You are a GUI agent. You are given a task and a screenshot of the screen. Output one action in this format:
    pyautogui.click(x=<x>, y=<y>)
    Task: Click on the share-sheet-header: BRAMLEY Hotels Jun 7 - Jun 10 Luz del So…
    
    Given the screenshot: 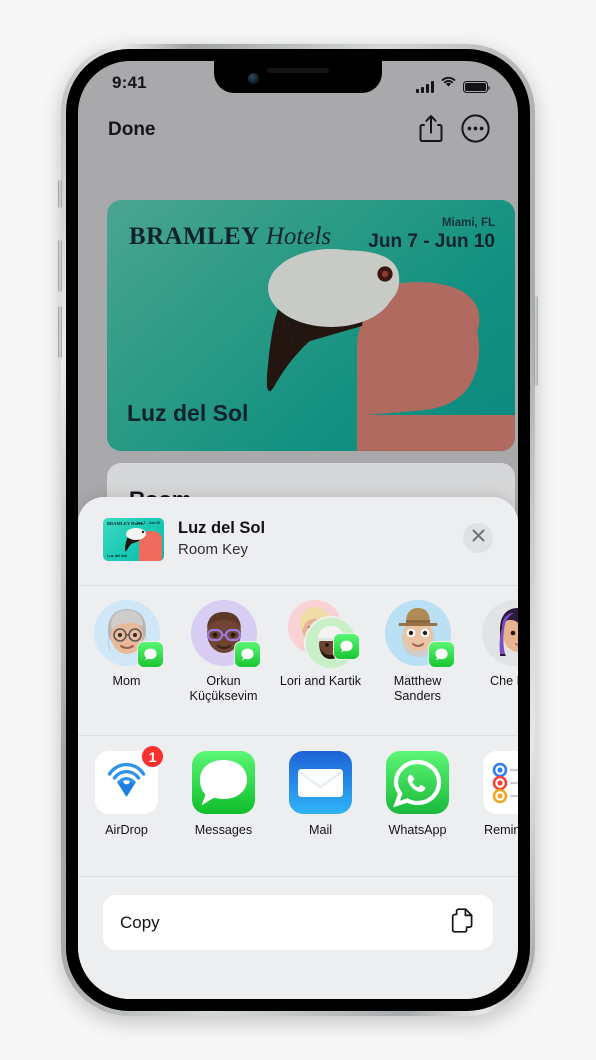 What is the action you would take?
    pyautogui.click(x=298, y=541)
    